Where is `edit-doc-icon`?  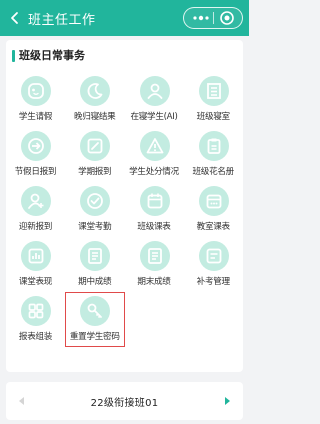 edit-doc-icon is located at coordinates (95, 146).